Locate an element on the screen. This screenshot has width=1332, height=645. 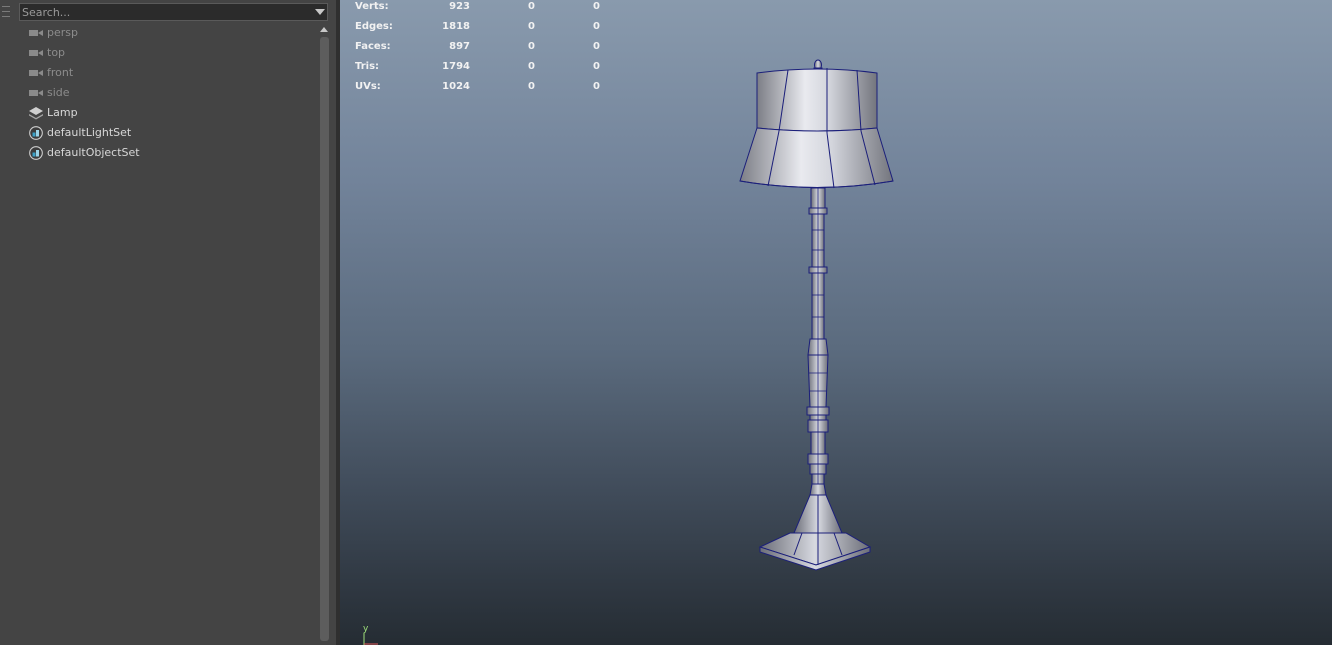
outliner-item-top: top is located at coordinates (159, 53).